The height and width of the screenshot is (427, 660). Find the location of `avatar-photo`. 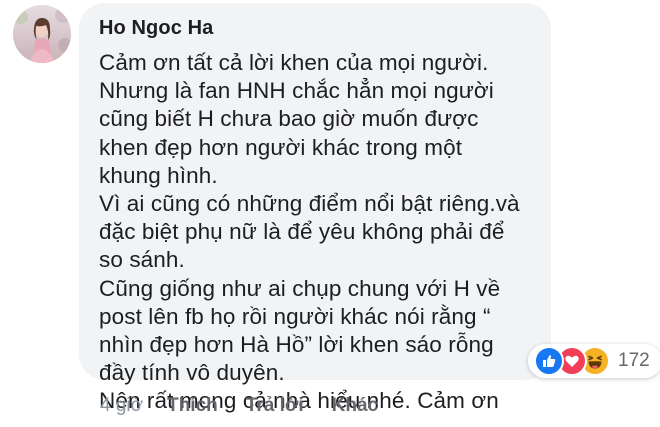

avatar-photo is located at coordinates (42, 34).